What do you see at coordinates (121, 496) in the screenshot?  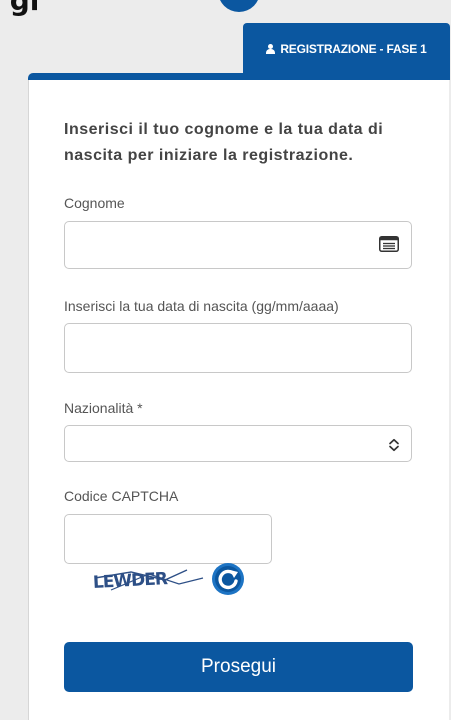 I see `captcha-label: Codice CAPTCHA` at bounding box center [121, 496].